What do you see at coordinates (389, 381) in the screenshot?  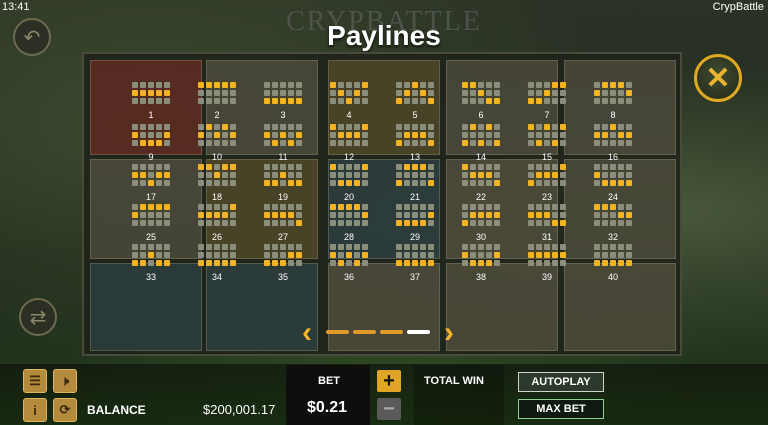 I see `bet-increase-button: +` at bounding box center [389, 381].